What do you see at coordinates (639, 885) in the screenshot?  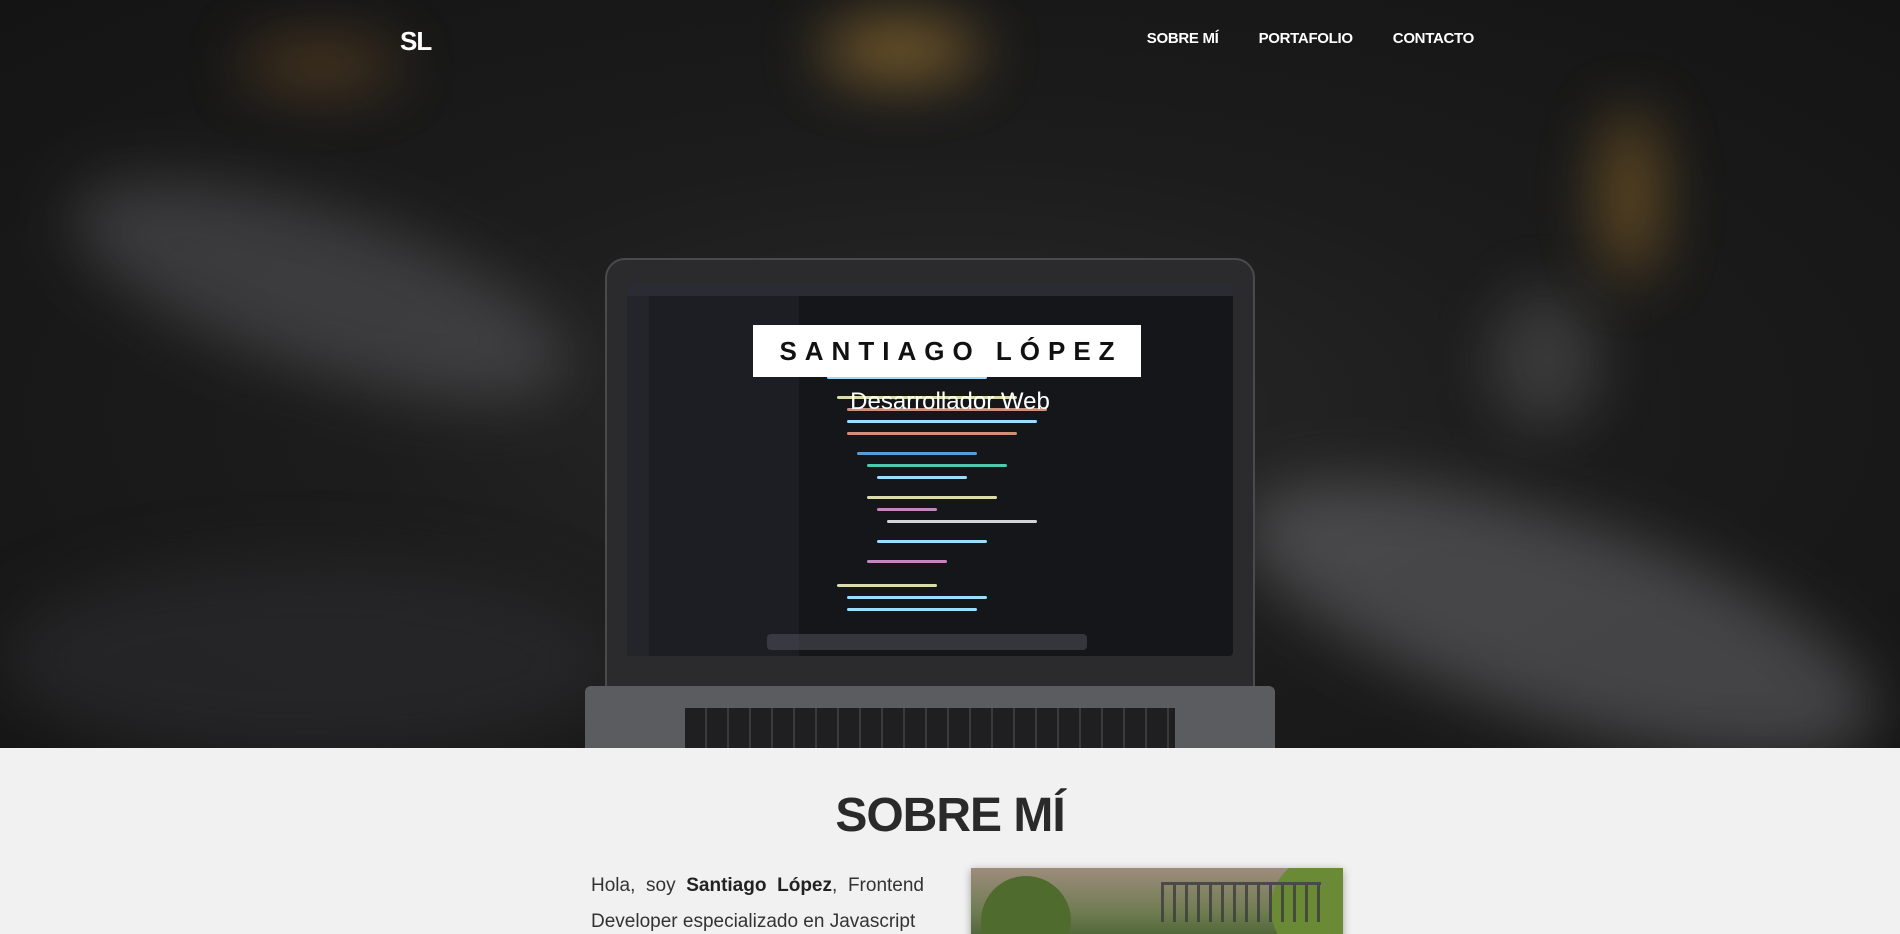 I see `intro-prefix: Hola, soy` at bounding box center [639, 885].